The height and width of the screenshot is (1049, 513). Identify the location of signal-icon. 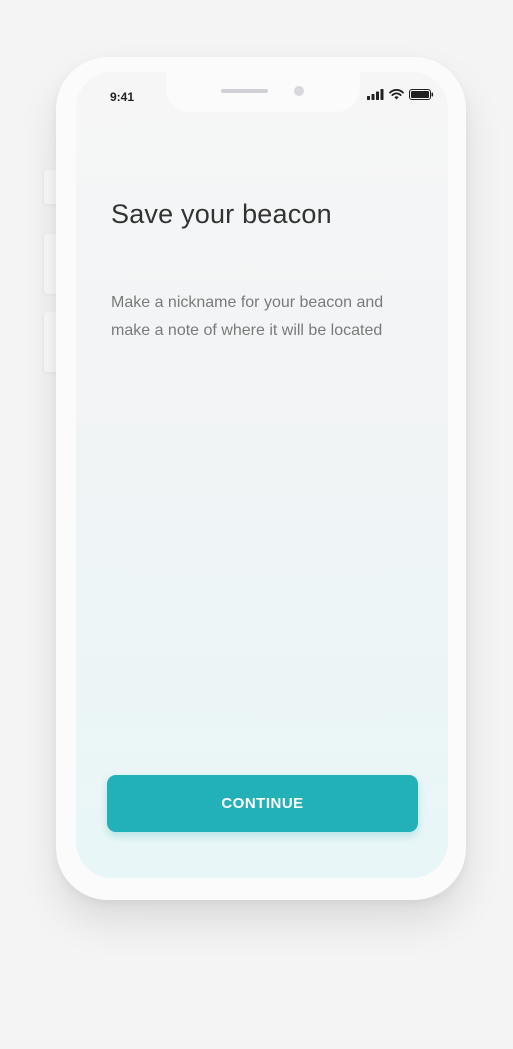
(375, 94).